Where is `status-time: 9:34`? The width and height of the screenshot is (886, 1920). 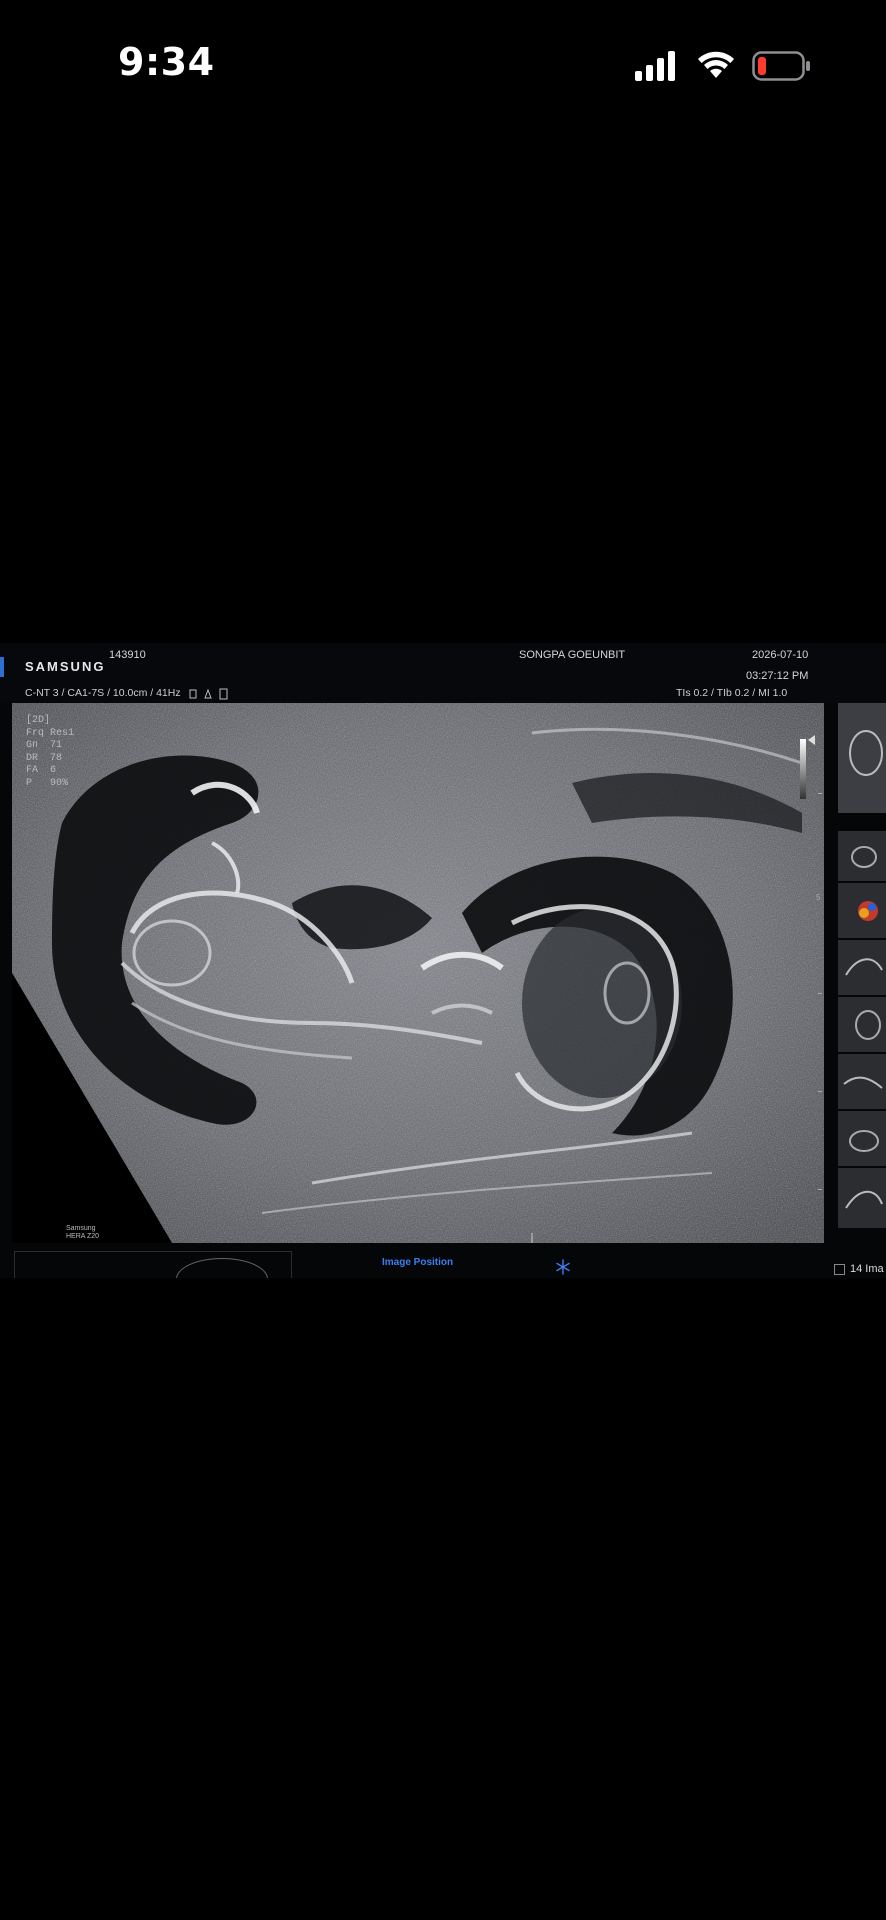
status-time: 9:34 is located at coordinates (166, 62).